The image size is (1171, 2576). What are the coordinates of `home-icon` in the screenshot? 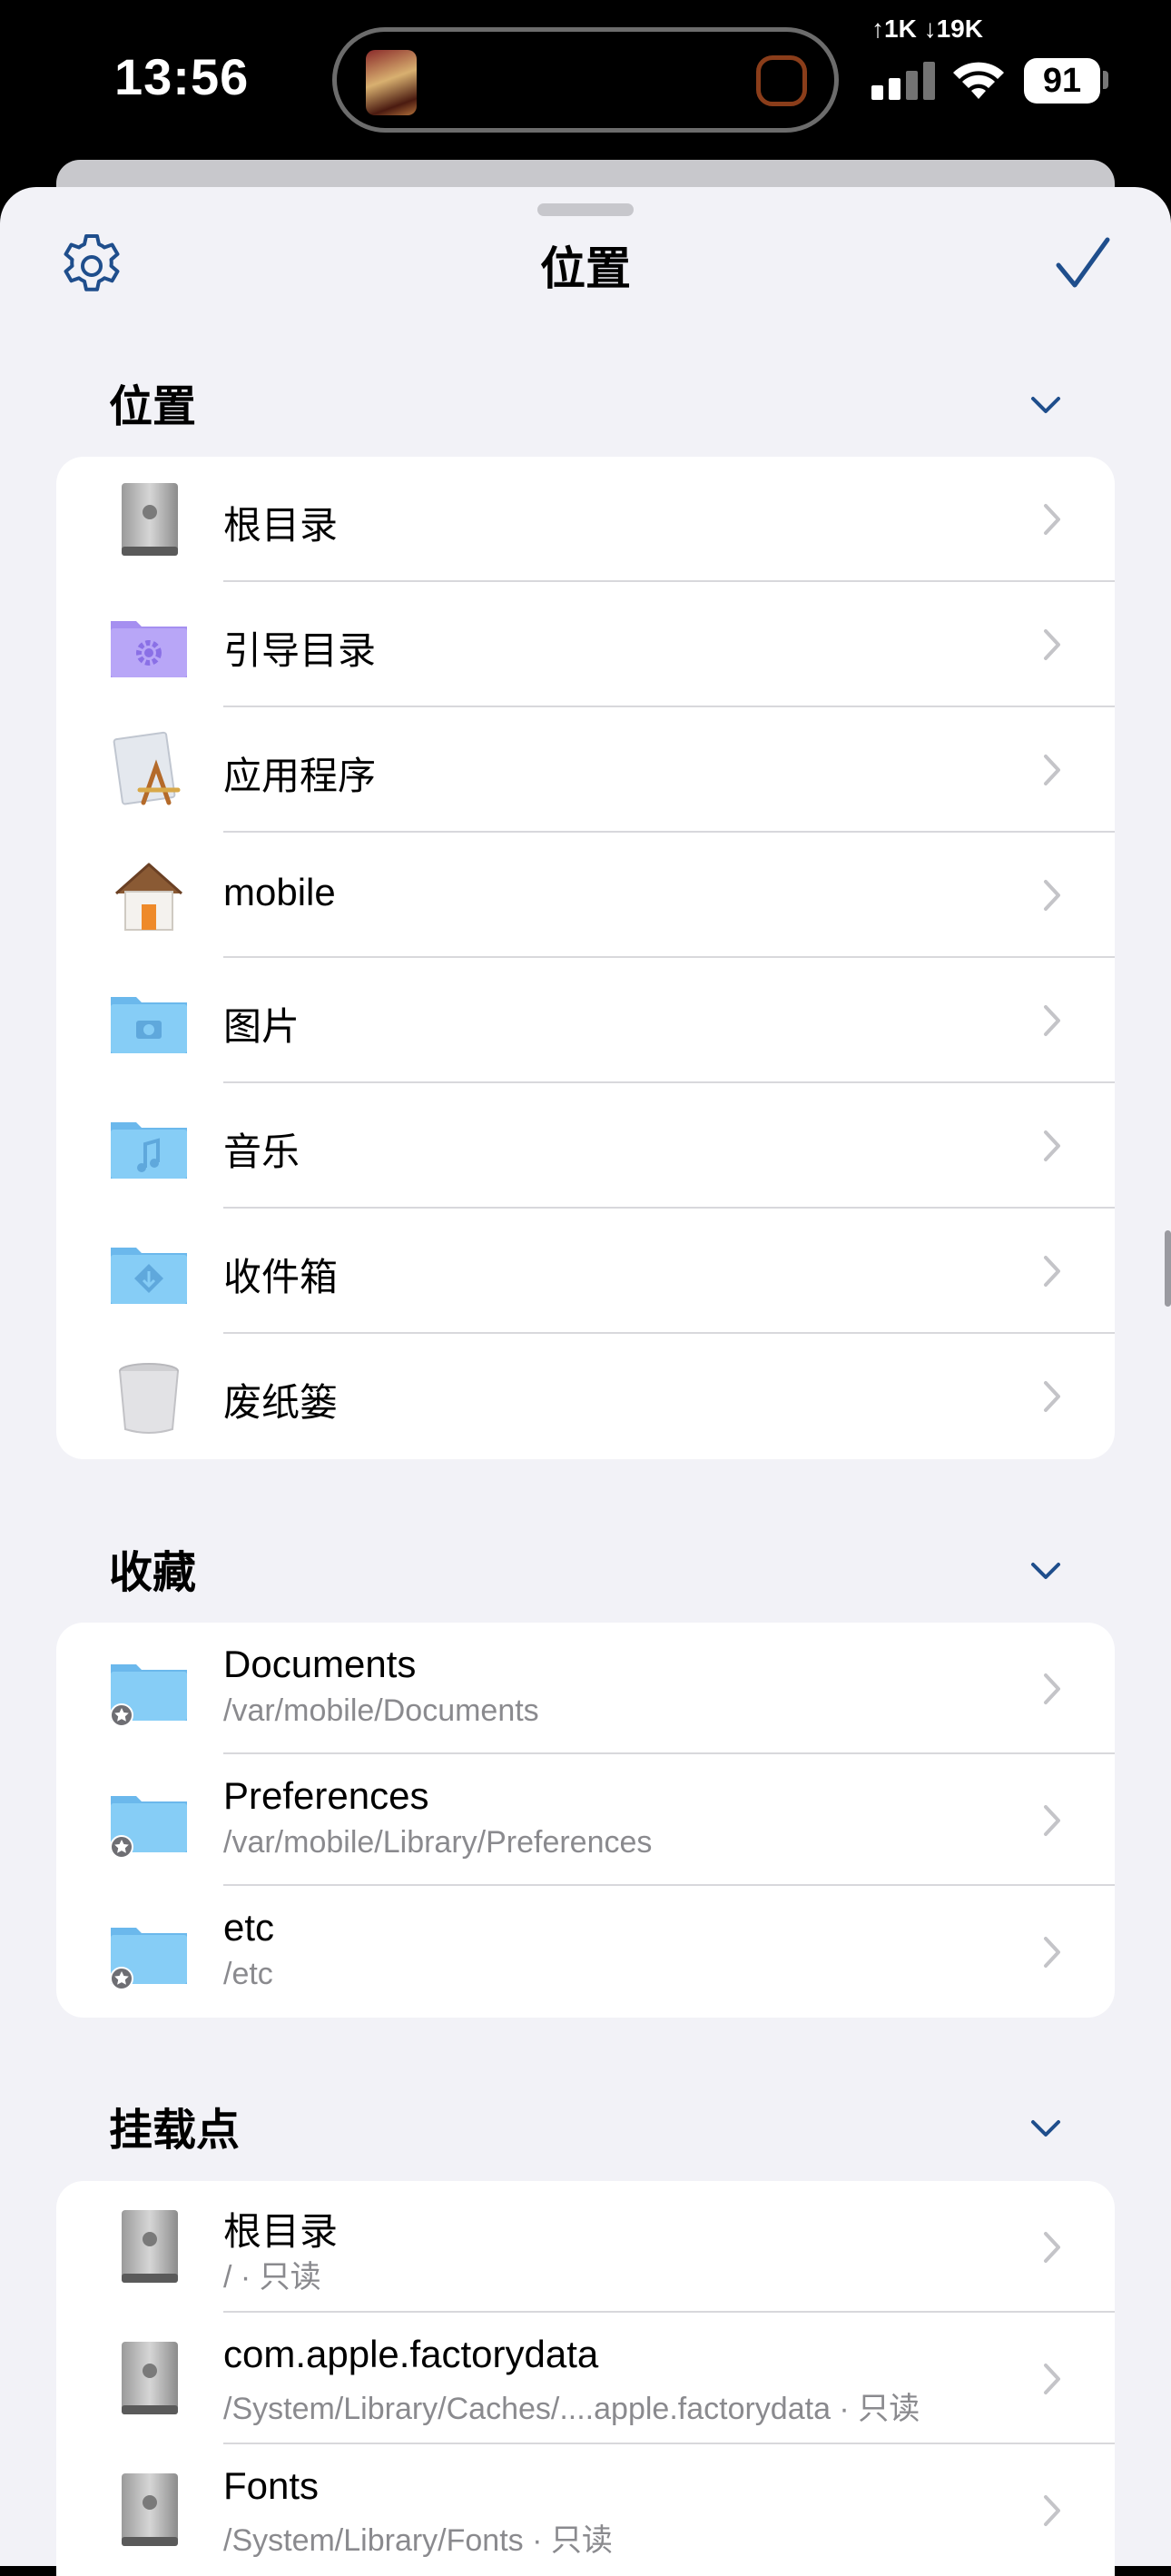 It's located at (149, 897).